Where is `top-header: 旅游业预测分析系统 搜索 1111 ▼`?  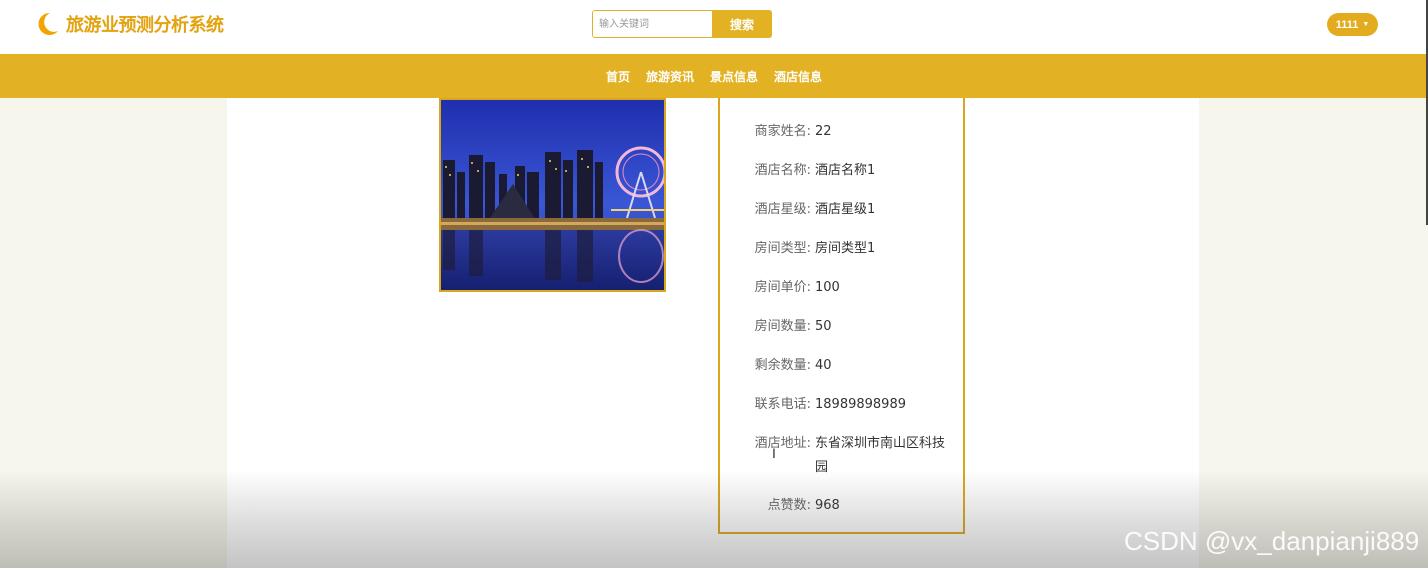 top-header: 旅游业预测分析系统 搜索 1111 ▼ is located at coordinates (714, 27).